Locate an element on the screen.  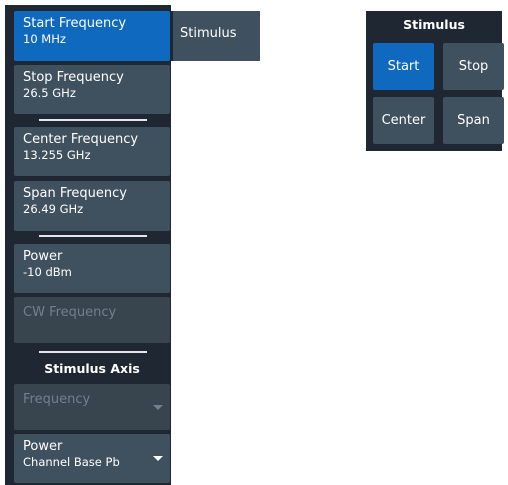
stimulus-toolbar-title: Stimulus is located at coordinates (434, 24).